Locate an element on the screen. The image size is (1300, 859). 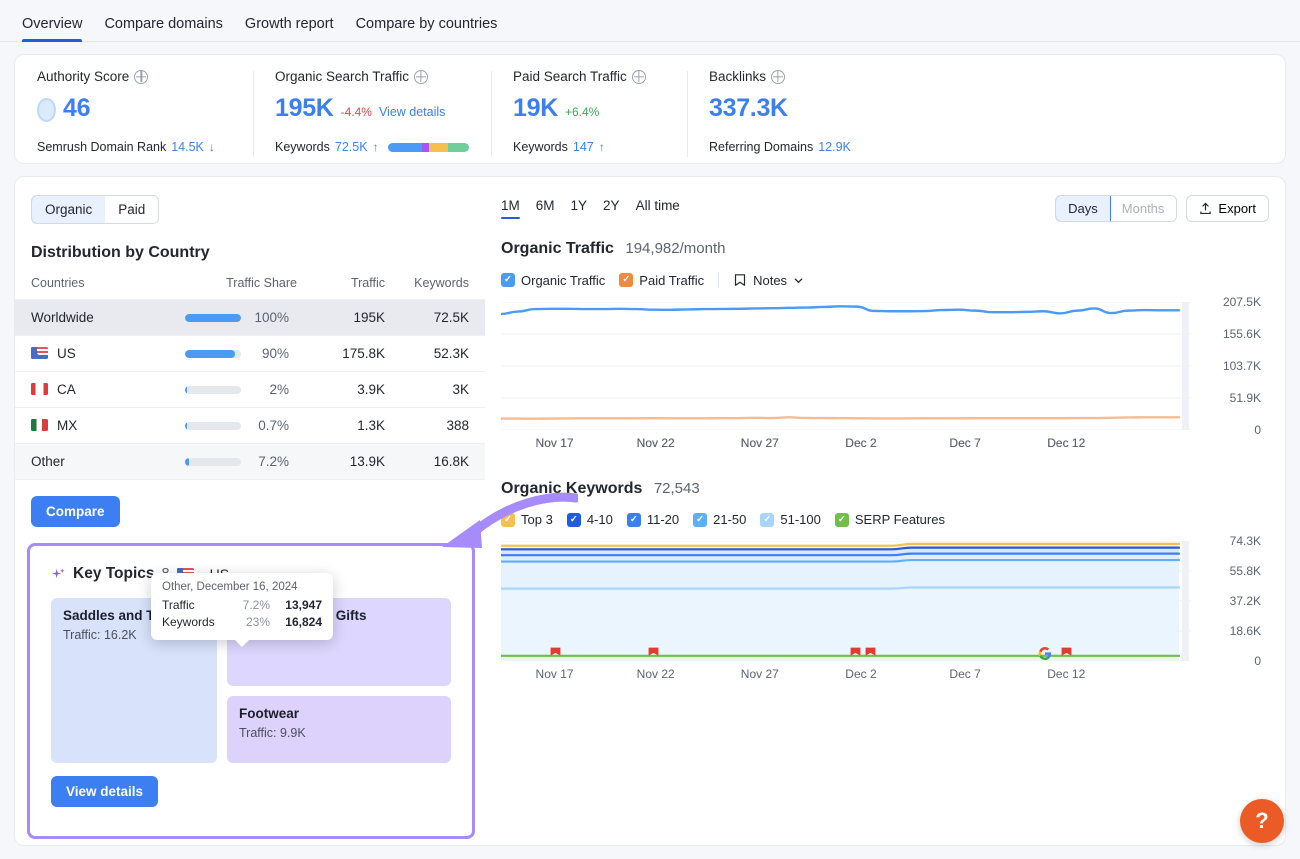
backlinks-label: Backlinks is located at coordinates (738, 76).